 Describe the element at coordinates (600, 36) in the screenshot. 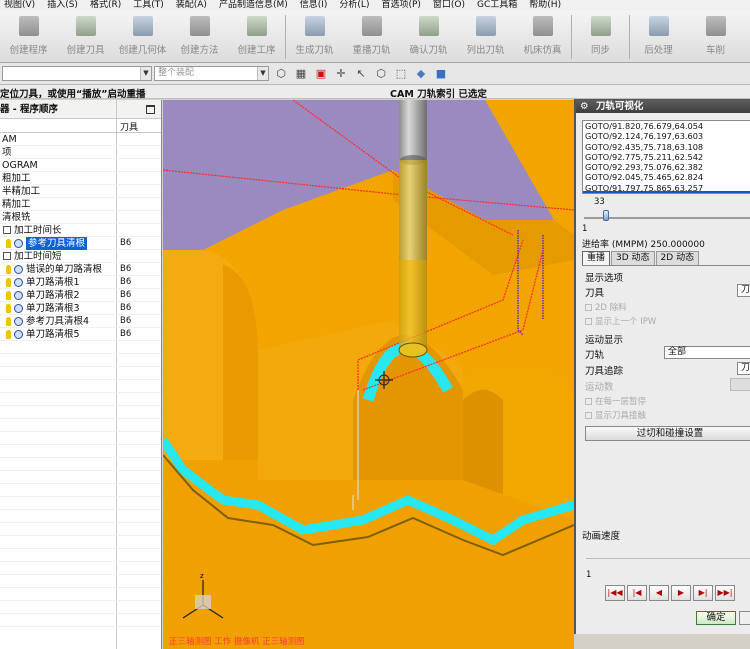

I see `synchronize-button: 同步` at that location.